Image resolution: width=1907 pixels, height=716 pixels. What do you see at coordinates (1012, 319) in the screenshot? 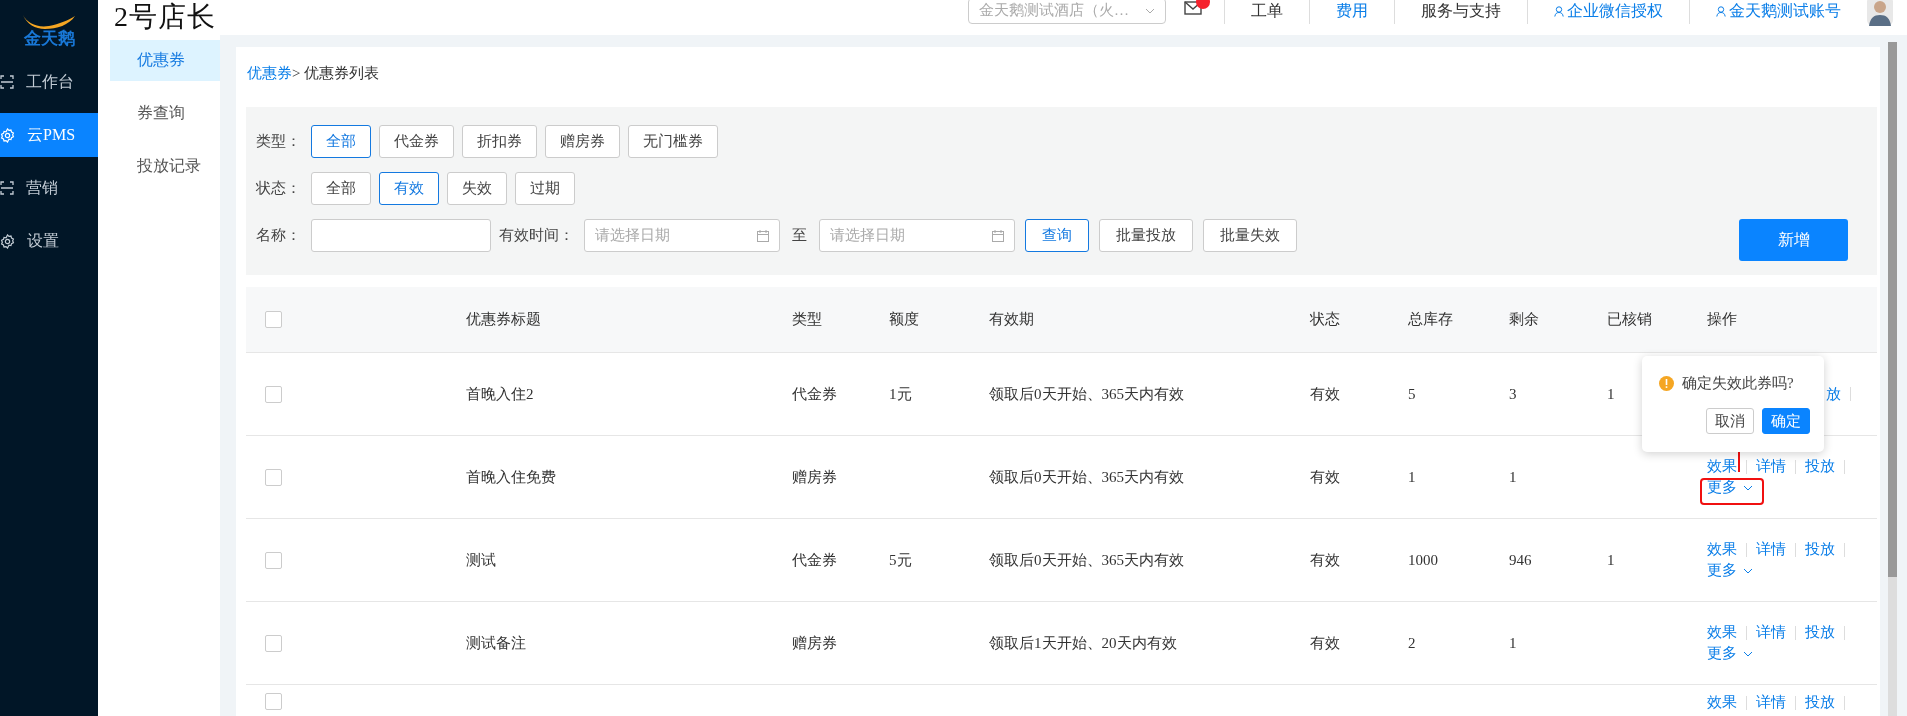
I see `column-header: 有效期` at bounding box center [1012, 319].